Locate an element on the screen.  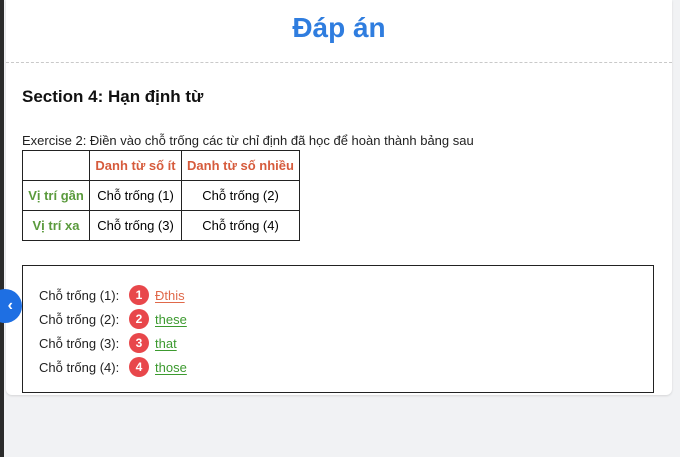
table-row: Vị trí gần Chỗ trống (1) Chỗ trống (2) is located at coordinates (161, 195).